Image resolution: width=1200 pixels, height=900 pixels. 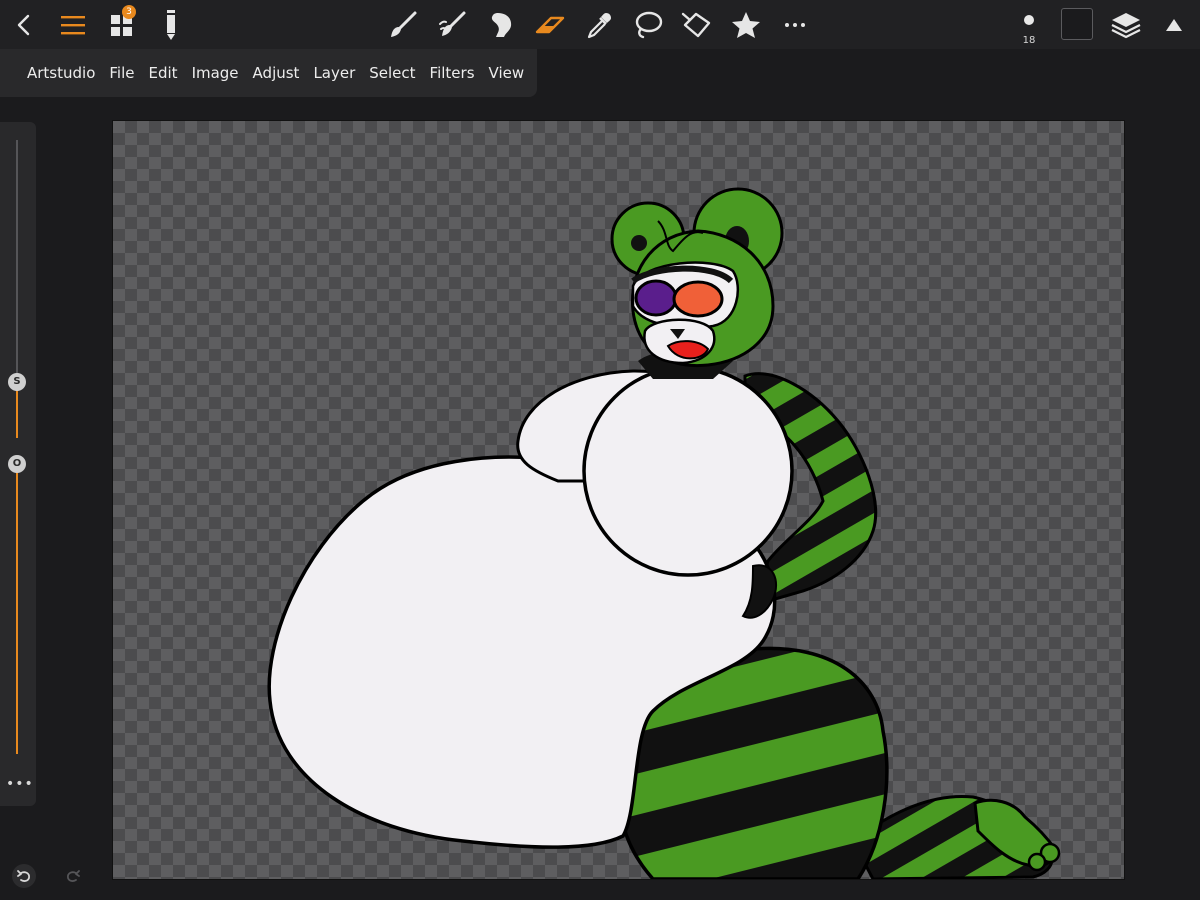 I want to click on brush-icon, so click(x=404, y=24).